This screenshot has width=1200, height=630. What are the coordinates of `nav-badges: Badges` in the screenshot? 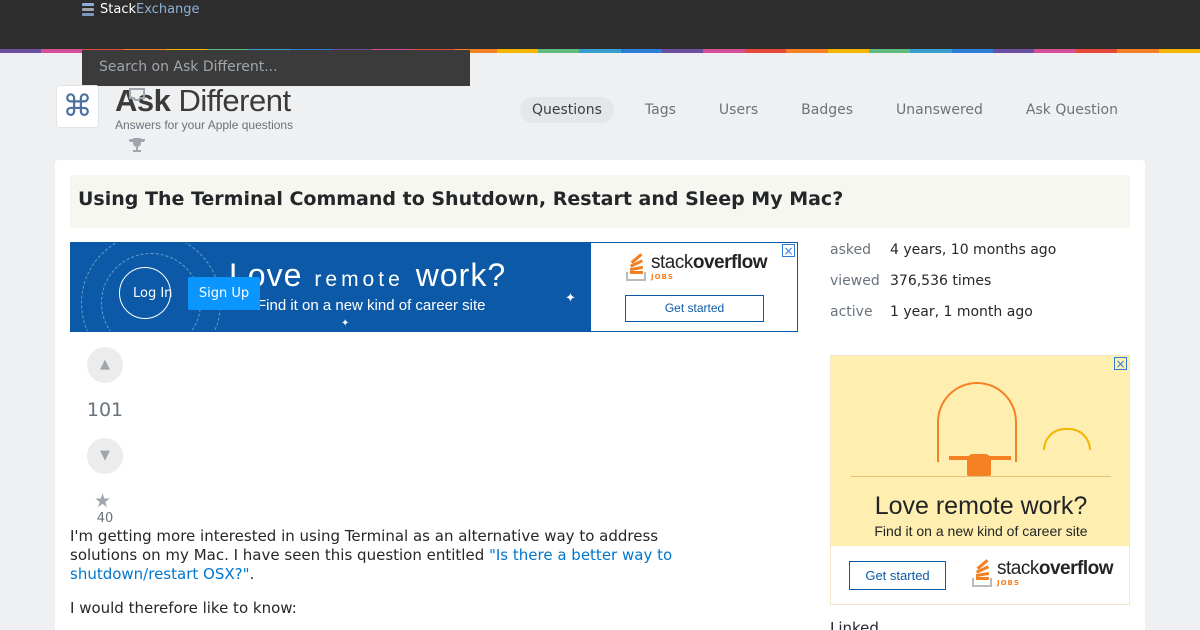 It's located at (827, 110).